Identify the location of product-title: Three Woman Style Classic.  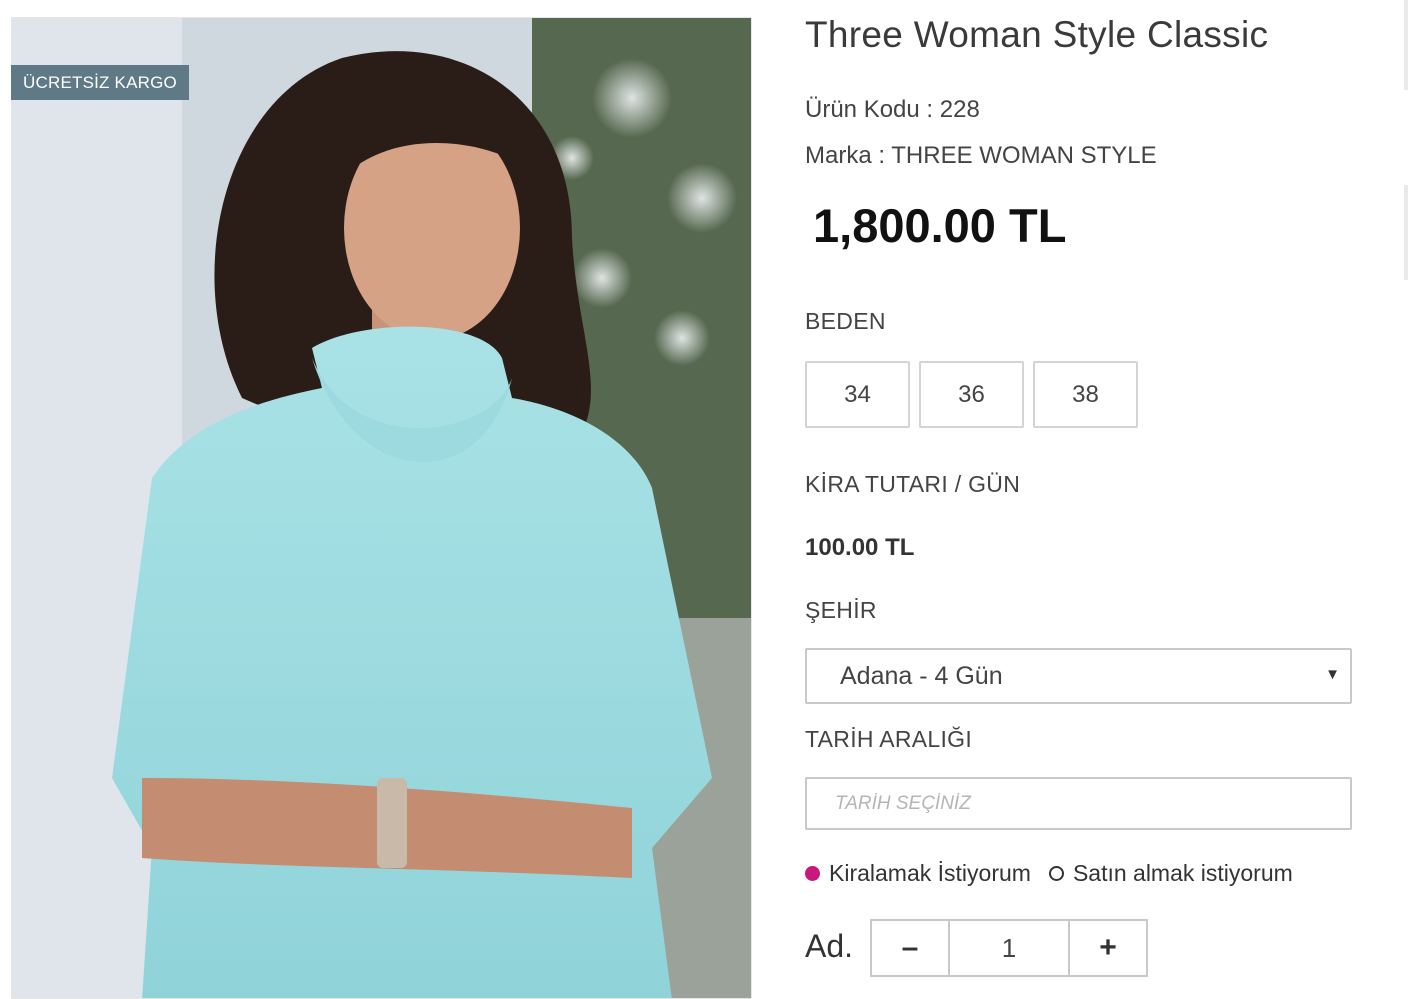
(1037, 34).